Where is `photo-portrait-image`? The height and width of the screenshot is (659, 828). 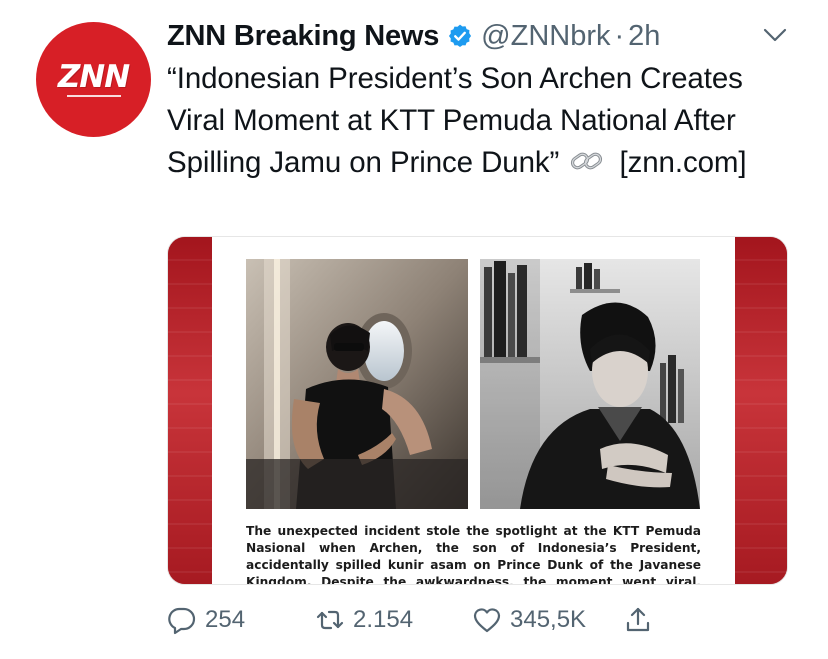
photo-portrait-image is located at coordinates (590, 384).